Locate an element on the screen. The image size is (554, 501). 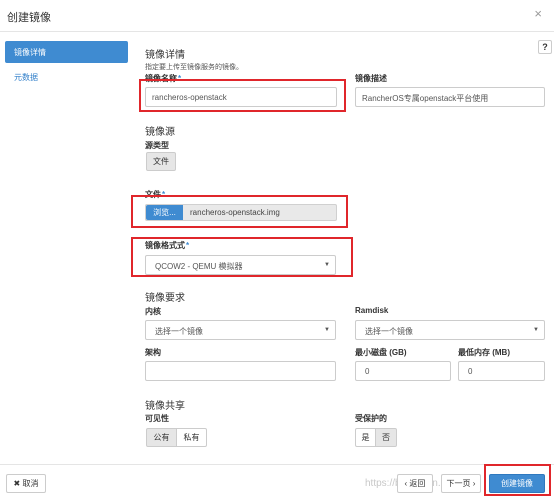
visibility-private-button: 私有 is located at coordinates (191, 437).